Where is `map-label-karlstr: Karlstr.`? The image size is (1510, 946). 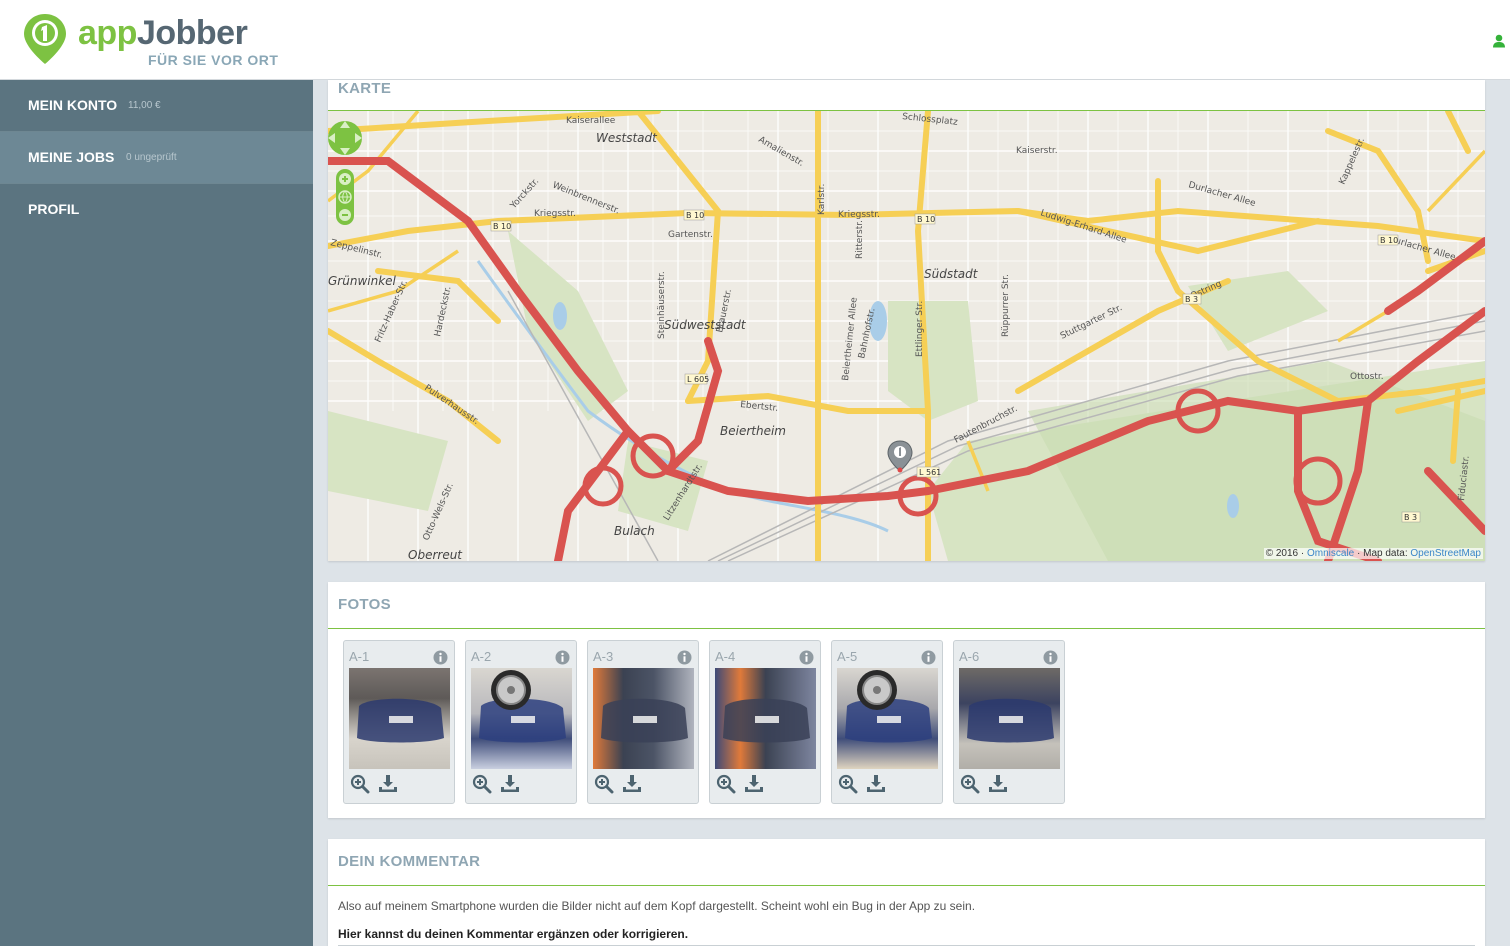 map-label-karlstr: Karlstr. is located at coordinates (822, 199).